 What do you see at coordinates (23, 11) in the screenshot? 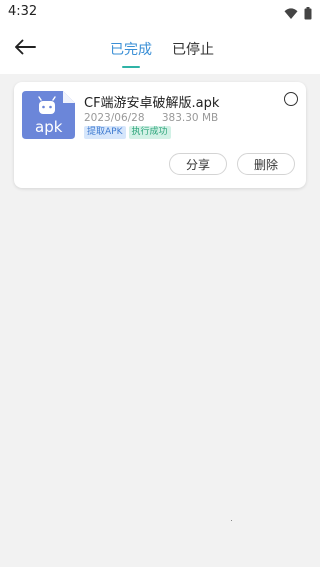
I see `status-time: 4:32` at bounding box center [23, 11].